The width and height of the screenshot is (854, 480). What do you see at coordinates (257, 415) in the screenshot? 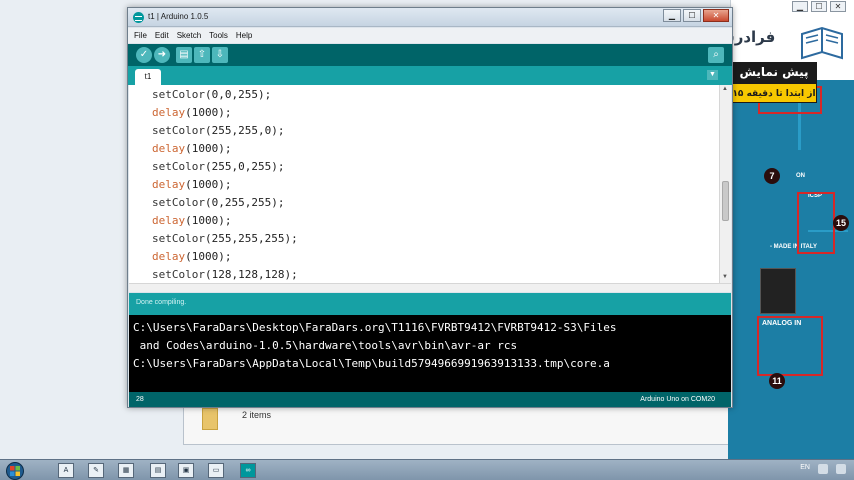
I see `explorer-item-count: 2 items` at bounding box center [257, 415].